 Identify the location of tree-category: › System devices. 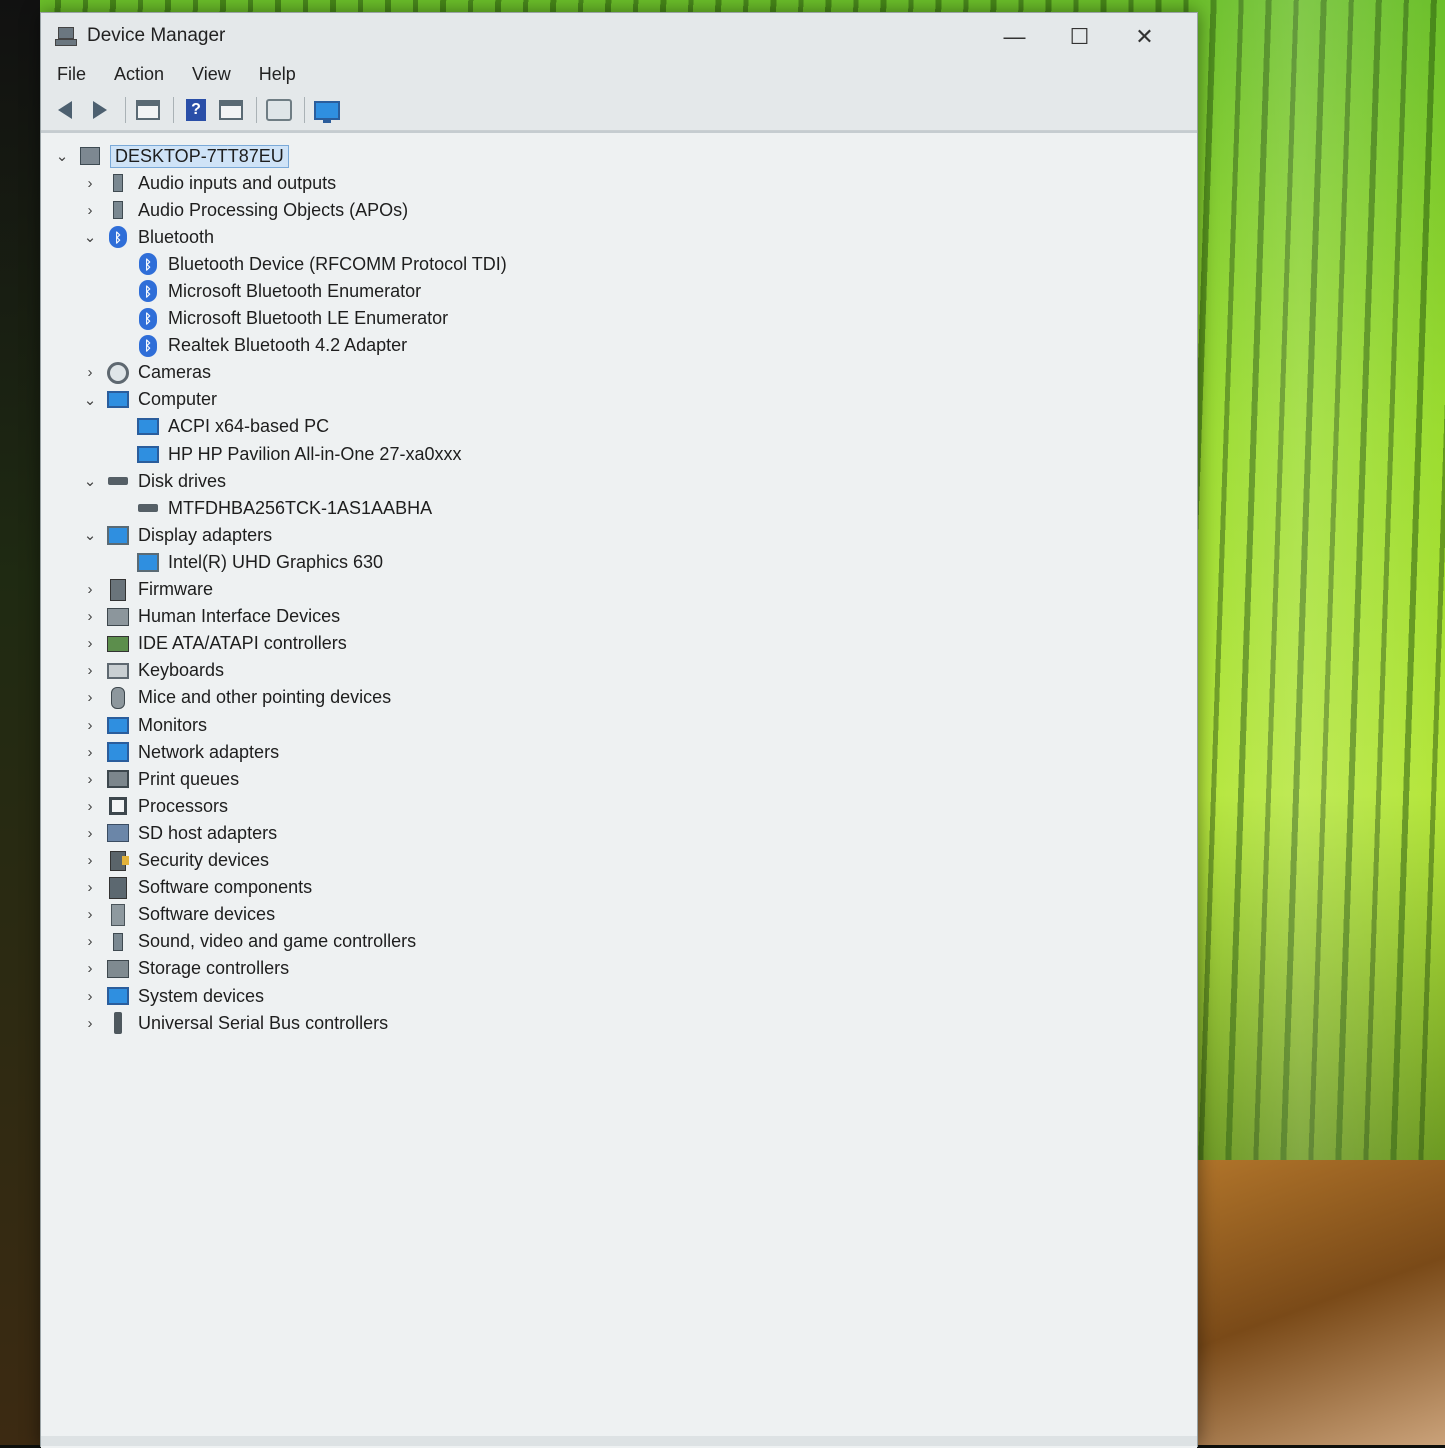
(173, 996).